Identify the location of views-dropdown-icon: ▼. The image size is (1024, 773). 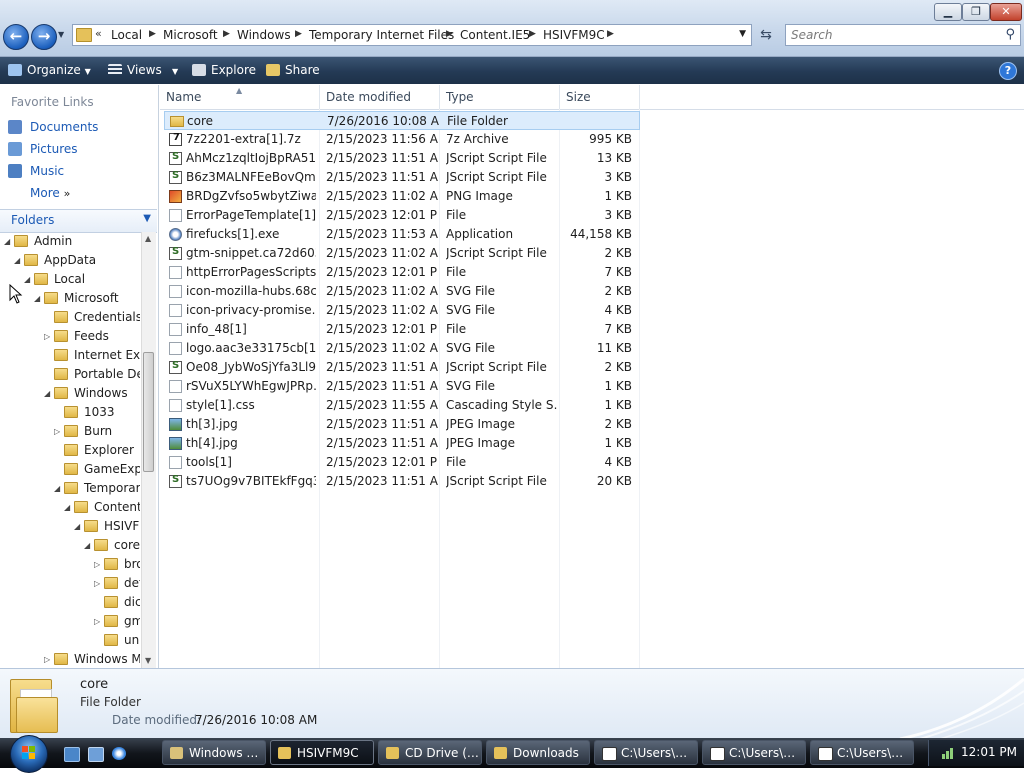
(175, 70).